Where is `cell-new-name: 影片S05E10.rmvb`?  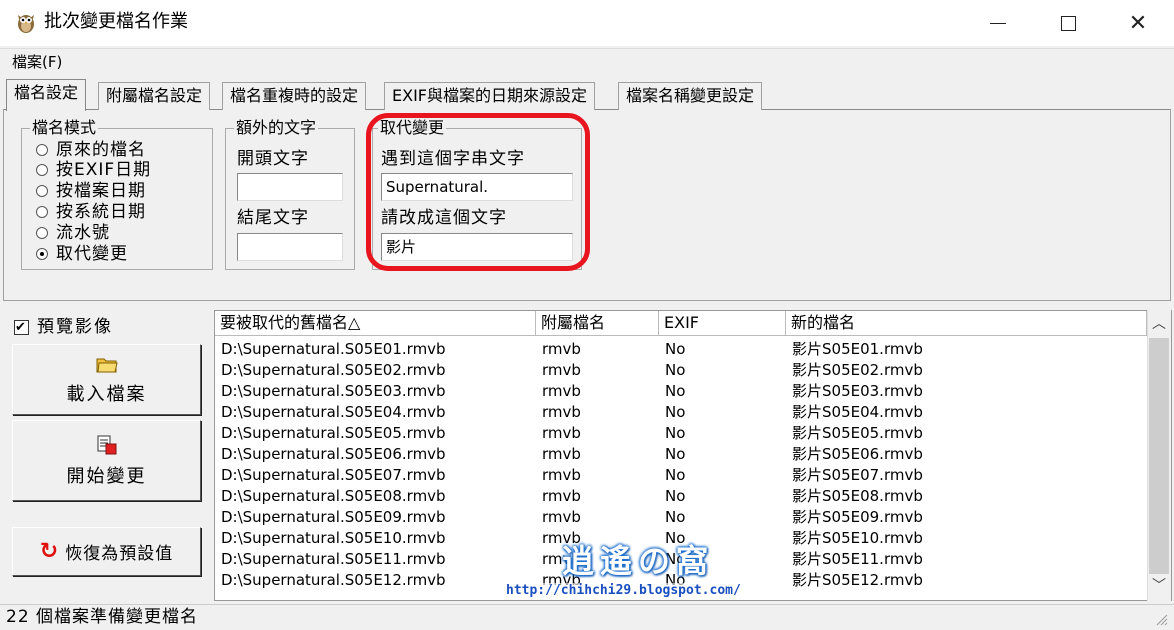 cell-new-name: 影片S05E10.rmvb is located at coordinates (857, 538).